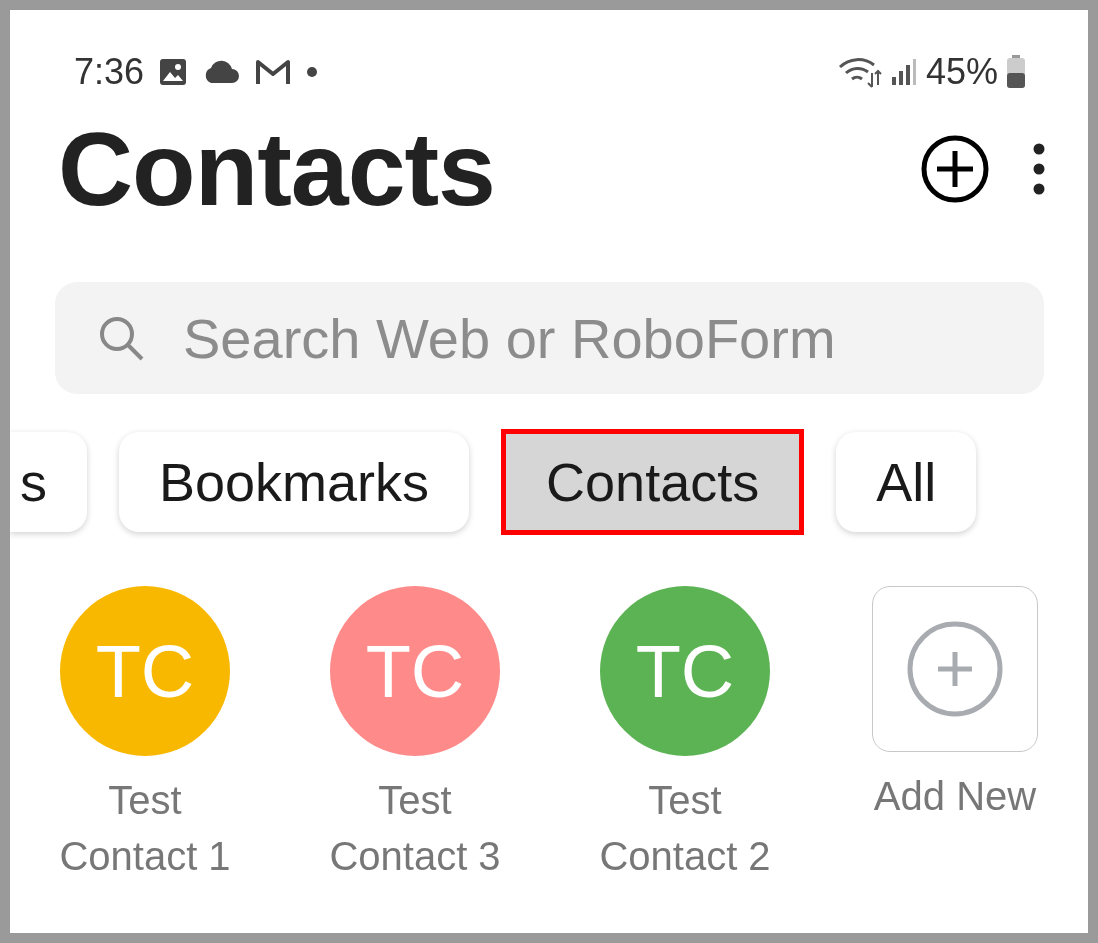  Describe the element at coordinates (273, 72) in the screenshot. I see `mail-icon` at that location.